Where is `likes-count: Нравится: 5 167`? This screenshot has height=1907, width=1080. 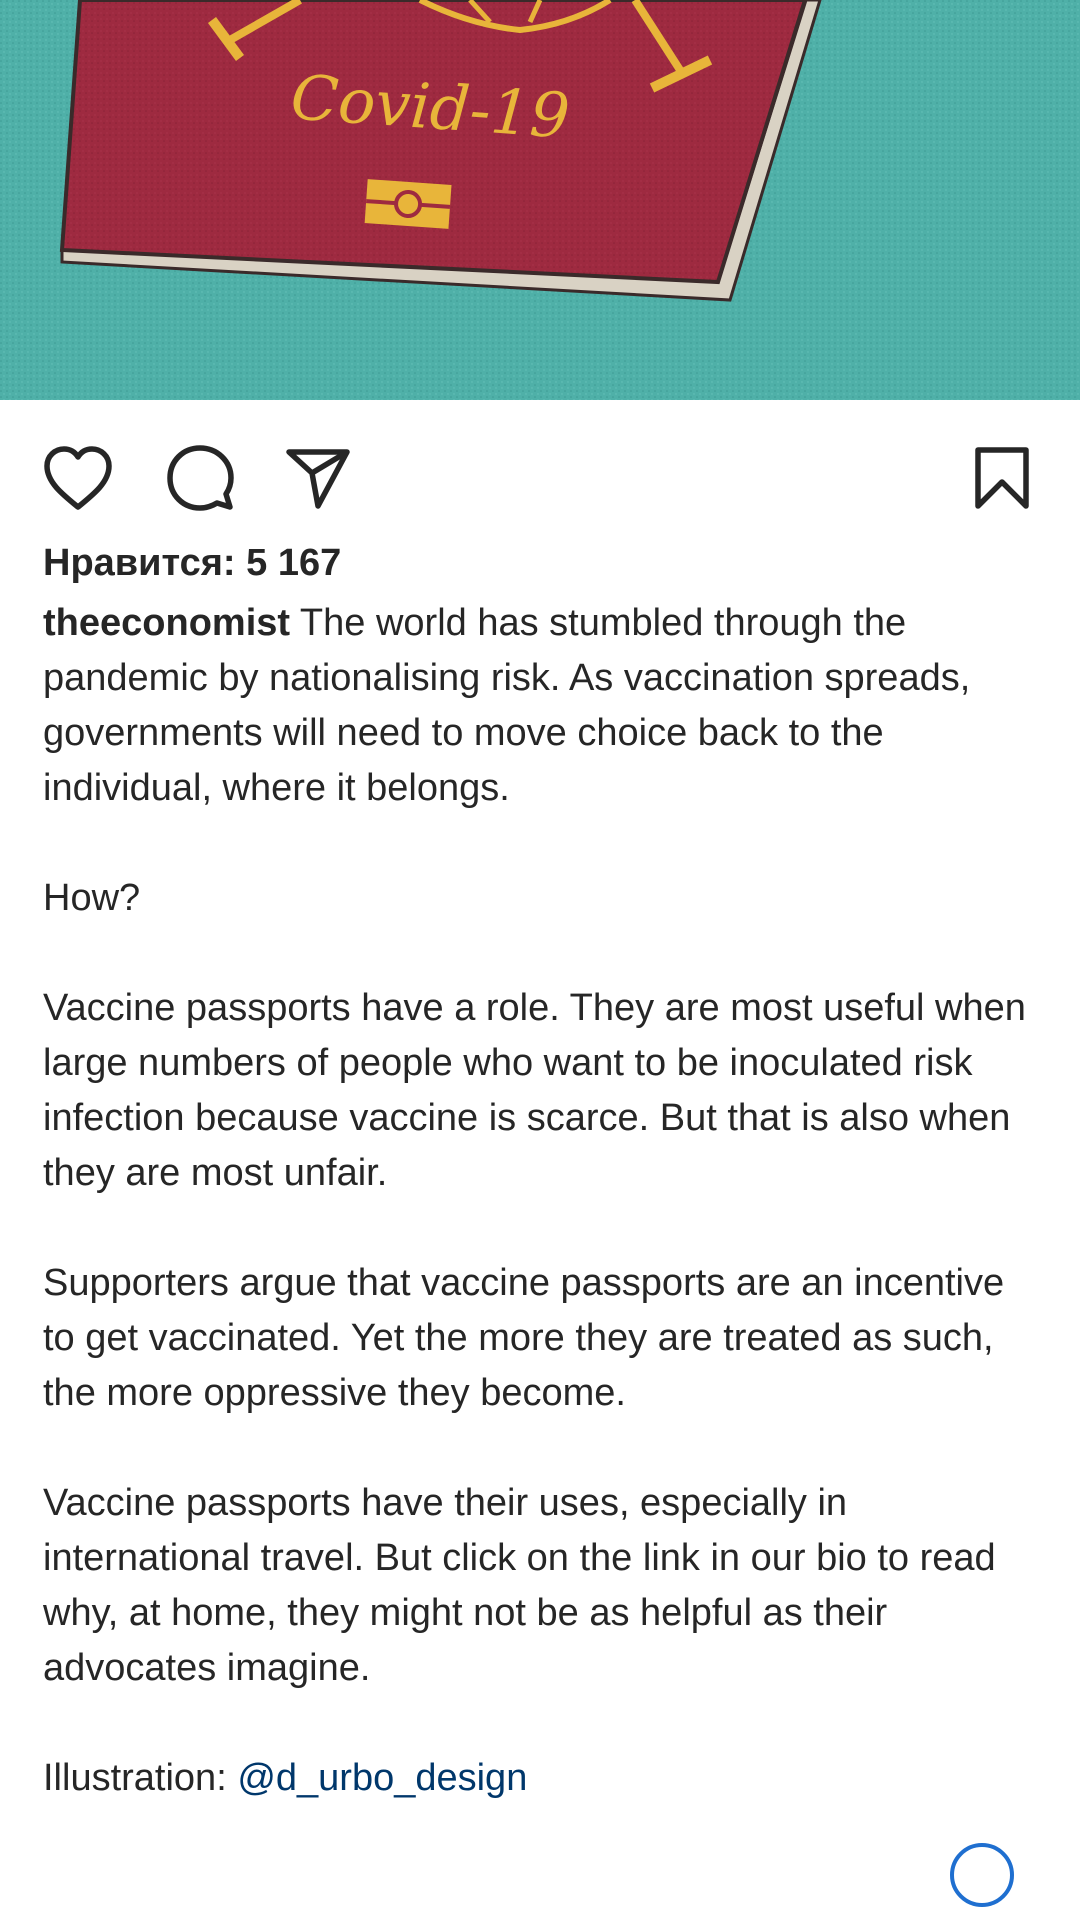 likes-count: Нравится: 5 167 is located at coordinates (192, 563).